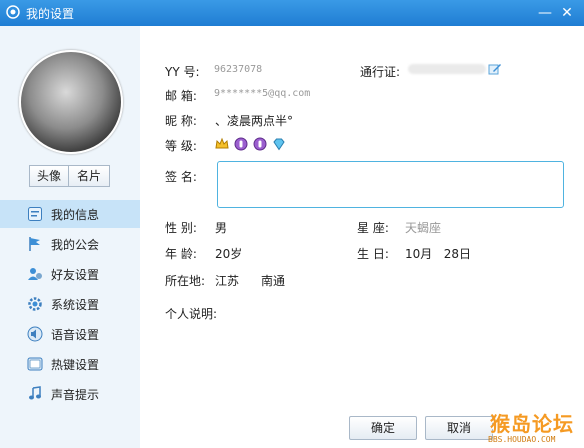  I want to click on sidebar-item-sound-alerts: 声音提示, so click(70, 394).